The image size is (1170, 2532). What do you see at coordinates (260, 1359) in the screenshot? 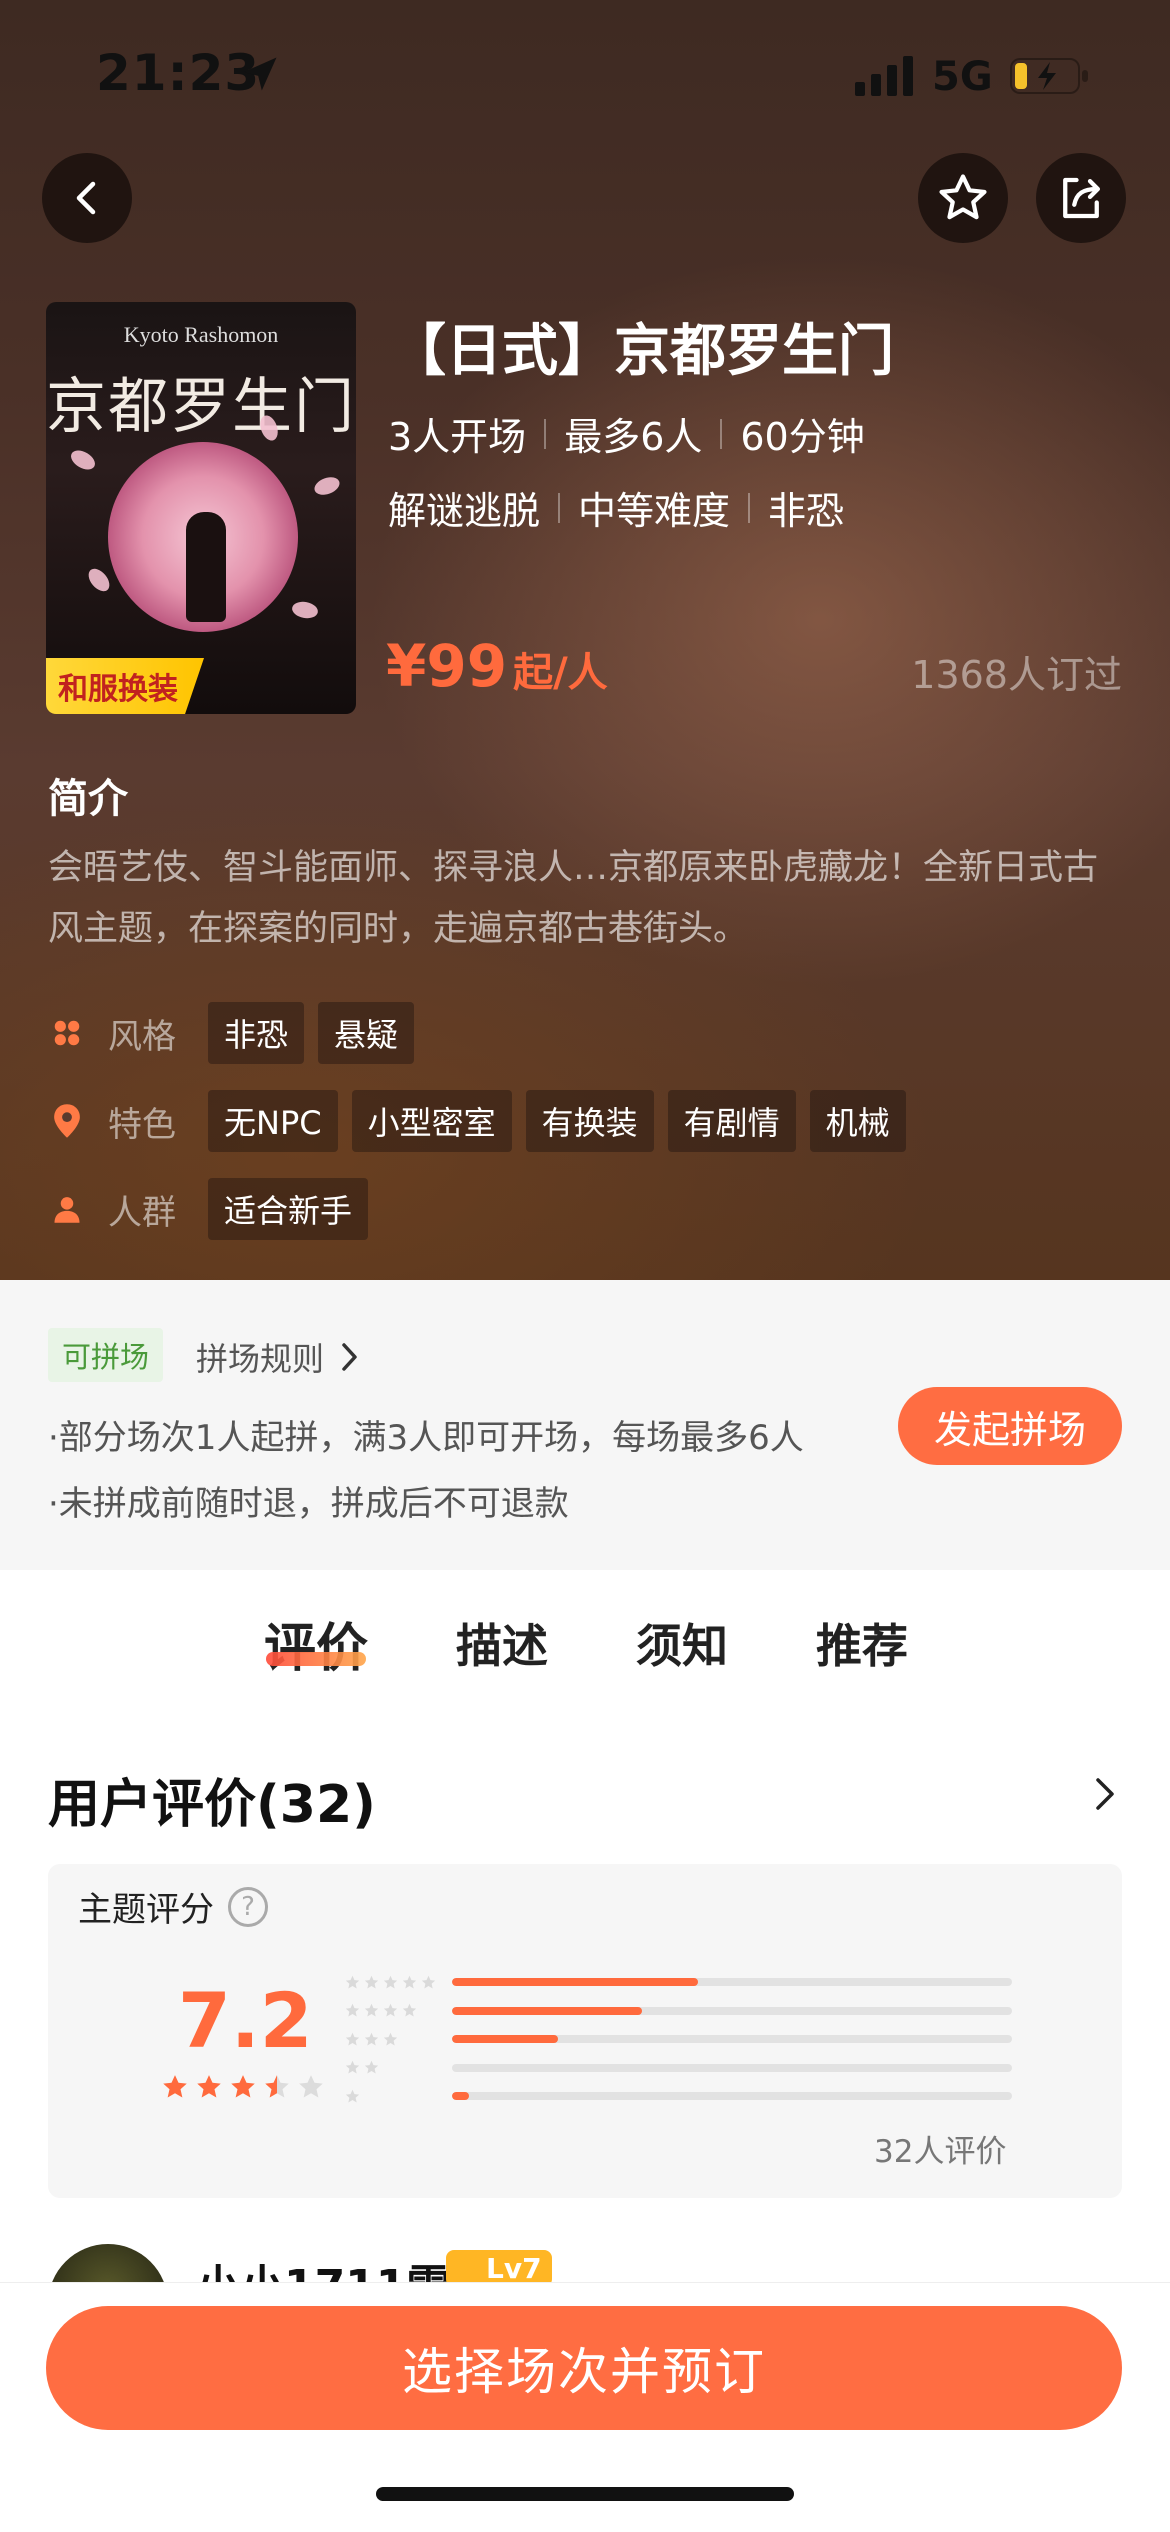
I see `group-rules-label: 拼场规则` at bounding box center [260, 1359].